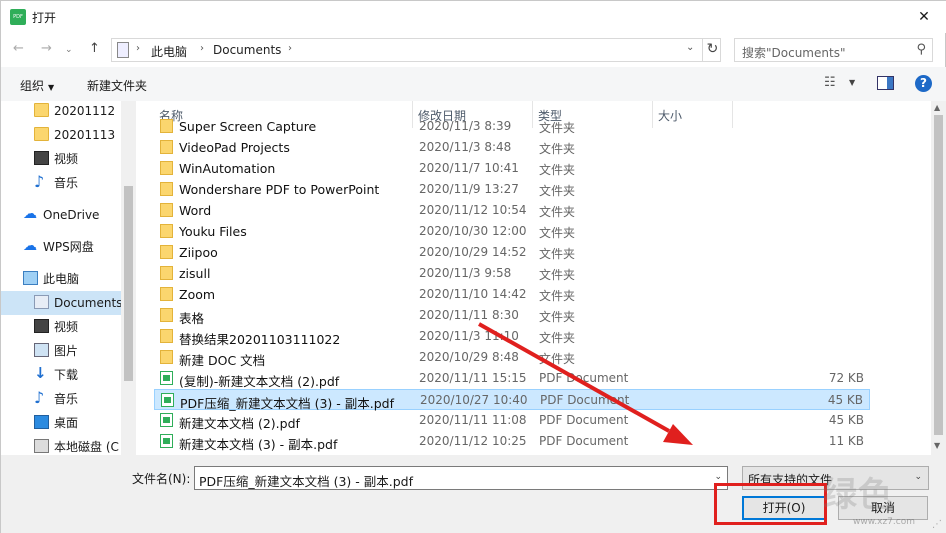 This screenshot has width=946, height=533. Describe the element at coordinates (62, 351) in the screenshot. I see `nav-item: 图片` at that location.